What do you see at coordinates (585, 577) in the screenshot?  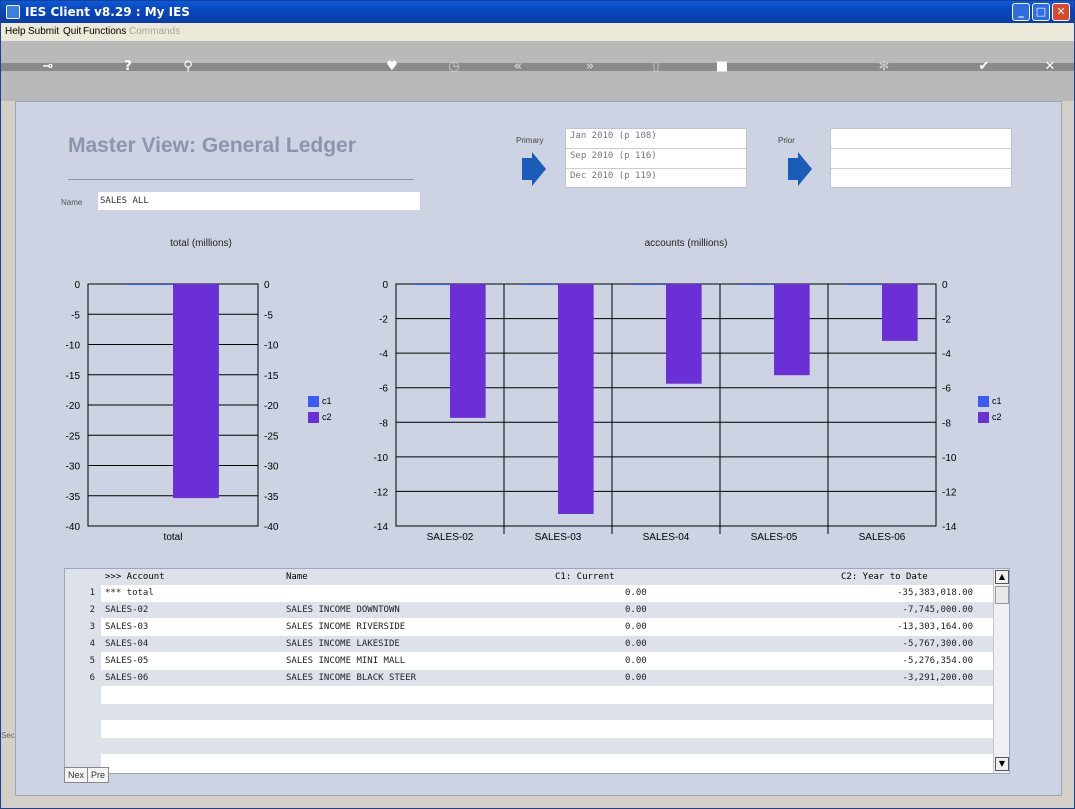 I see `header-c1: C1: Current` at bounding box center [585, 577].